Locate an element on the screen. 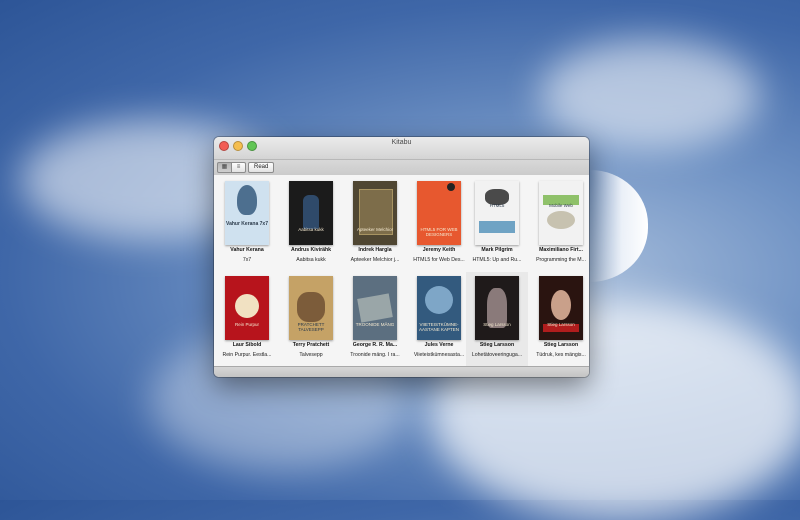  cover-text: Vahur Kerana 7x7 is located at coordinates (247, 224).